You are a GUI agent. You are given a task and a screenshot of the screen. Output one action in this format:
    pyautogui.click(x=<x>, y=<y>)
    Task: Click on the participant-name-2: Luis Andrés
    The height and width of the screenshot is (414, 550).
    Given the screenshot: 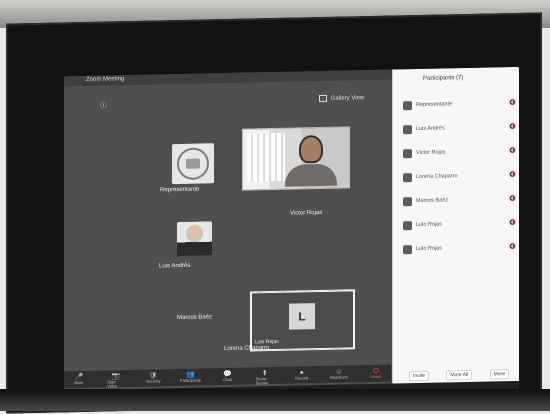 What is the action you would take?
    pyautogui.click(x=175, y=266)
    